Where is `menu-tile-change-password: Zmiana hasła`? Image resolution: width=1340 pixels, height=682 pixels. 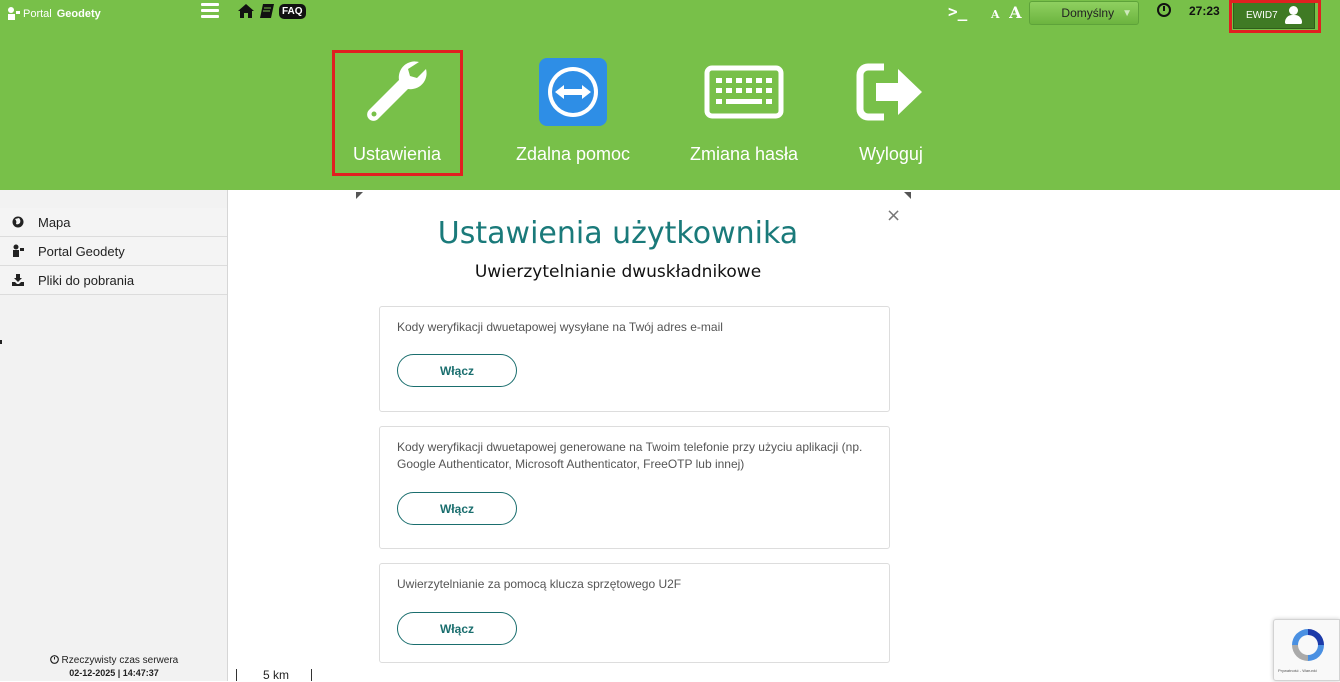 menu-tile-change-password: Zmiana hasła is located at coordinates (744, 112).